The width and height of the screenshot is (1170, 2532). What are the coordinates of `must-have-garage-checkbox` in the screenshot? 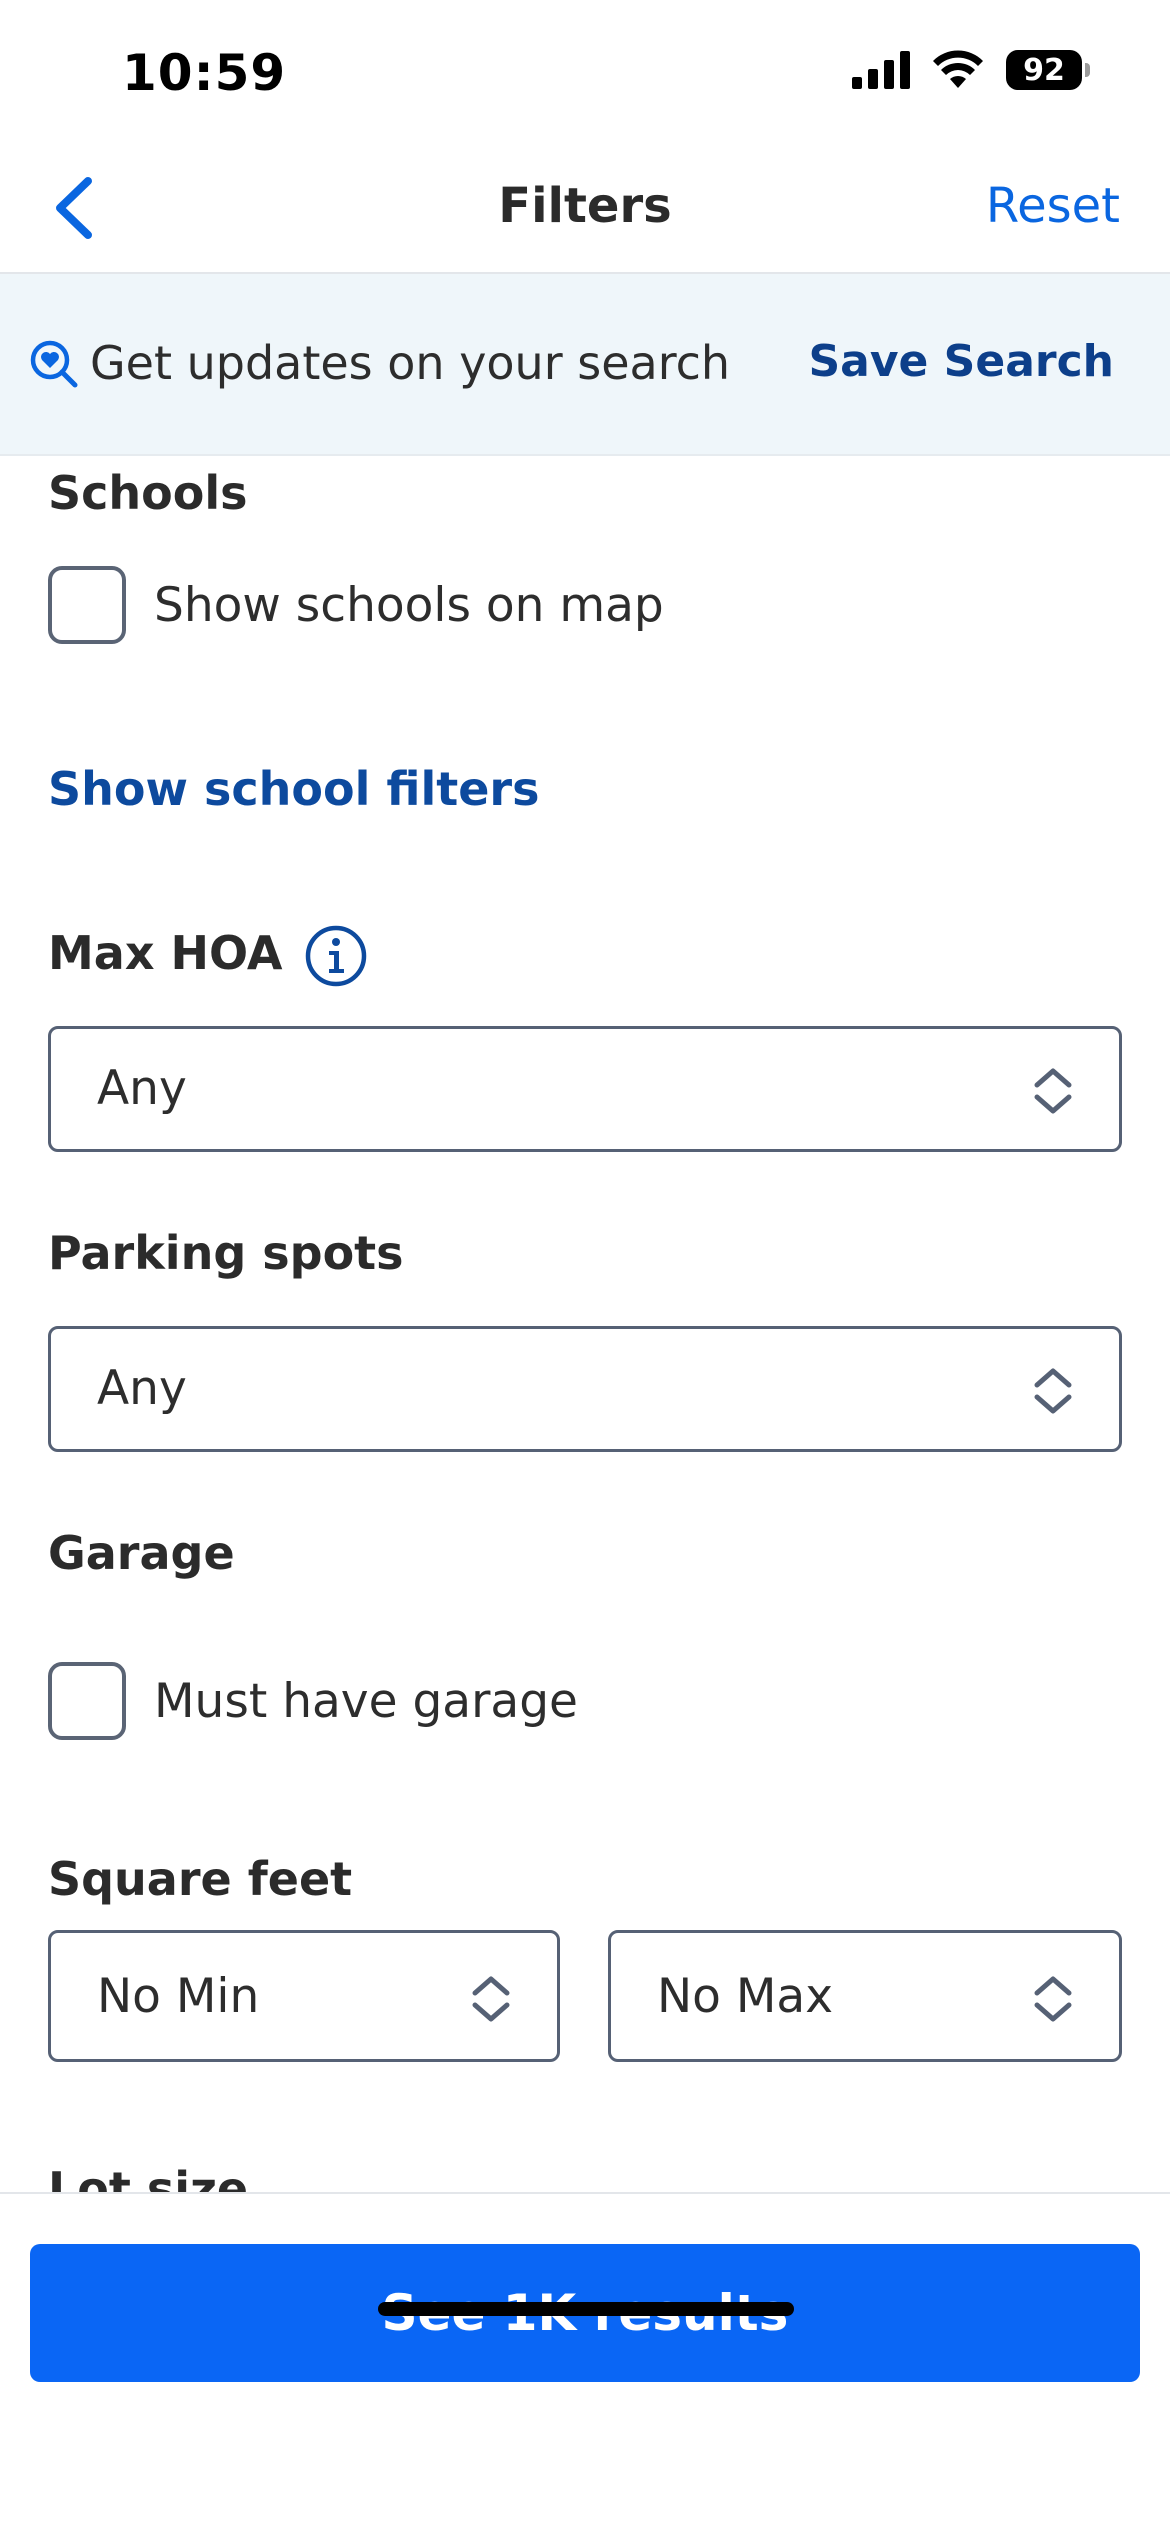 It's located at (87, 1701).